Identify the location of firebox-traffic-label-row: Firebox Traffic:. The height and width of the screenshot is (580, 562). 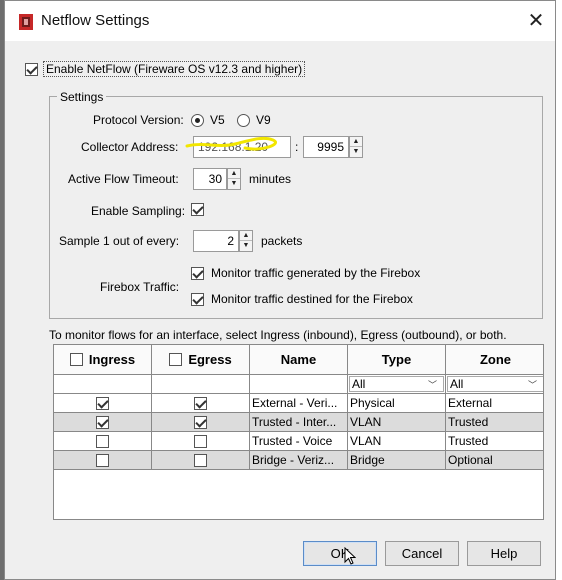
(139, 287).